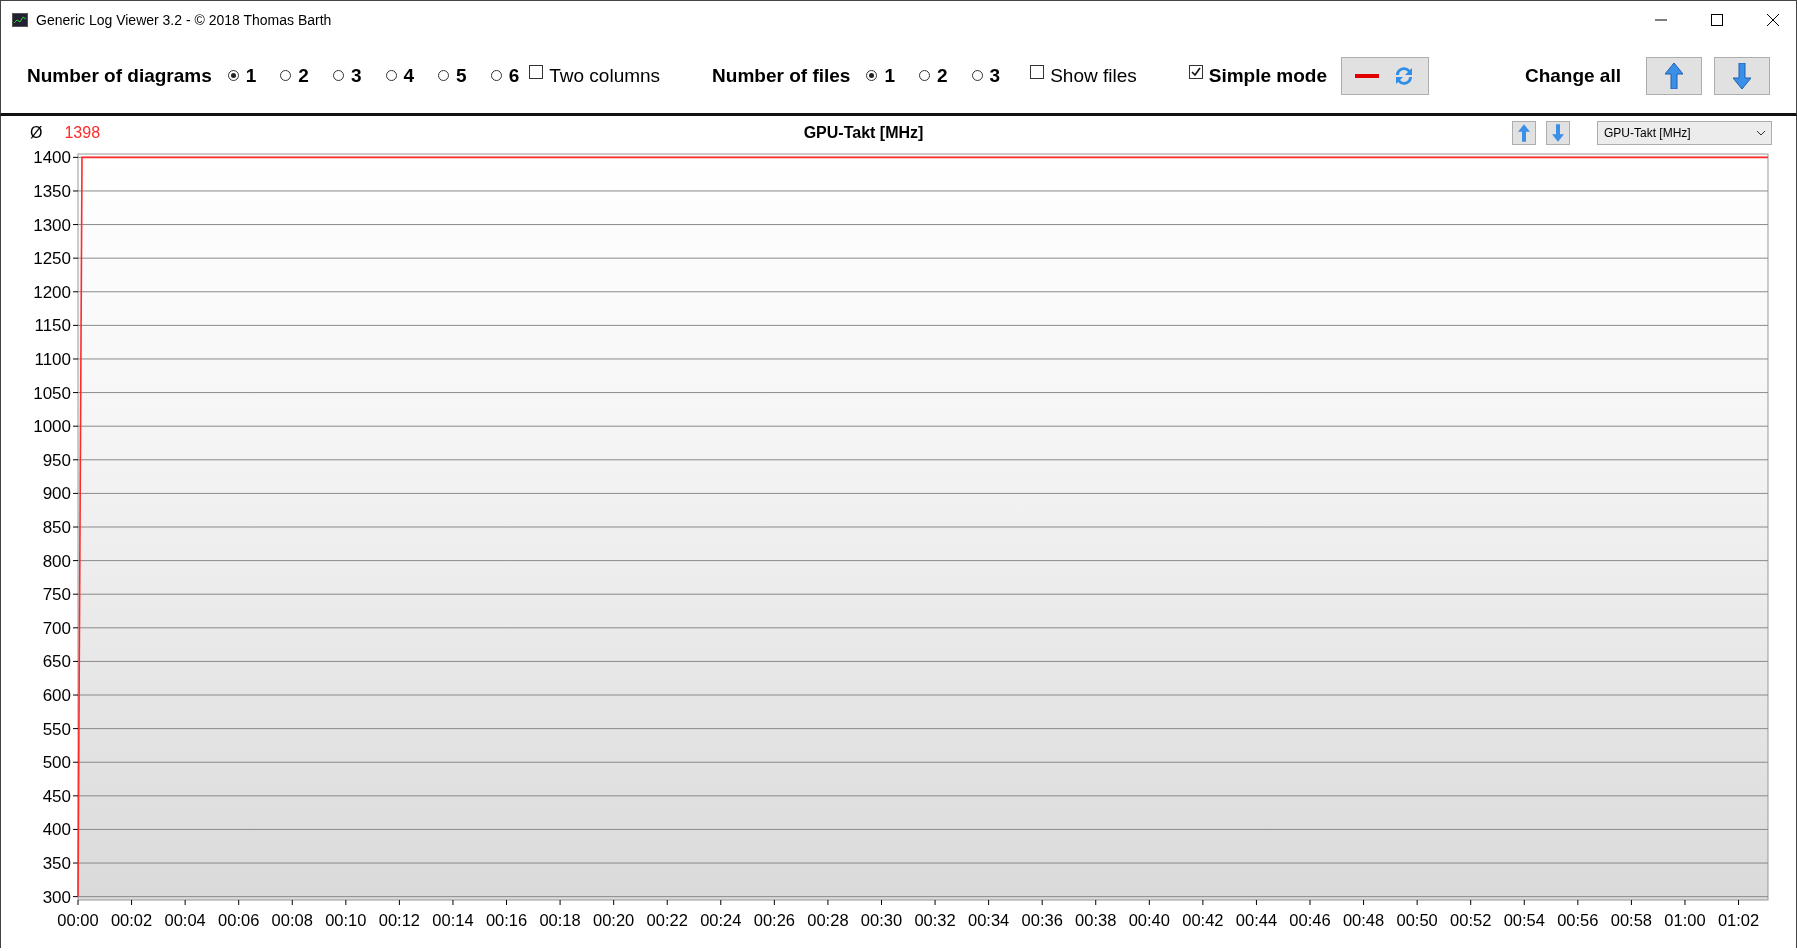 This screenshot has height=951, width=1797. I want to click on y-axis-label: 600, so click(56, 695).